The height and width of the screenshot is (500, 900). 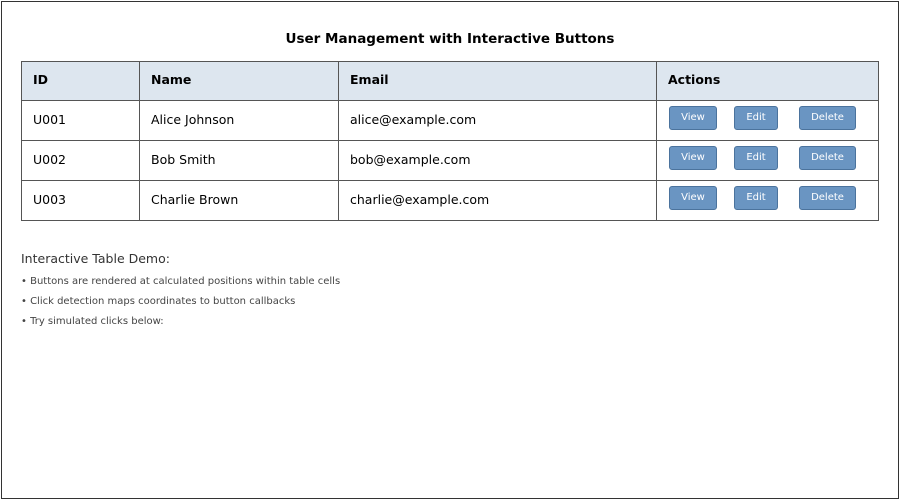 I want to click on table-header-row: ID Name Email Actions, so click(x=450, y=81).